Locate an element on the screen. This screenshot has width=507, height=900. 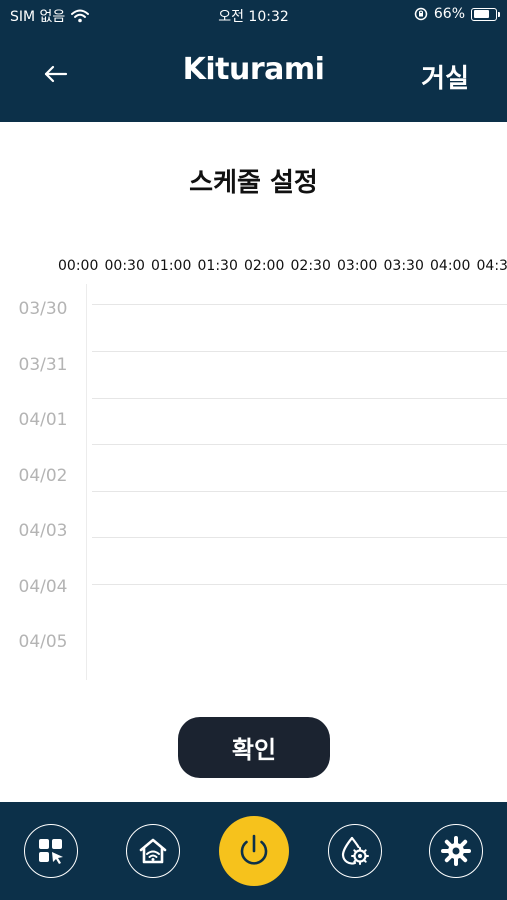
nav-home-wifi-button is located at coordinates (153, 851).